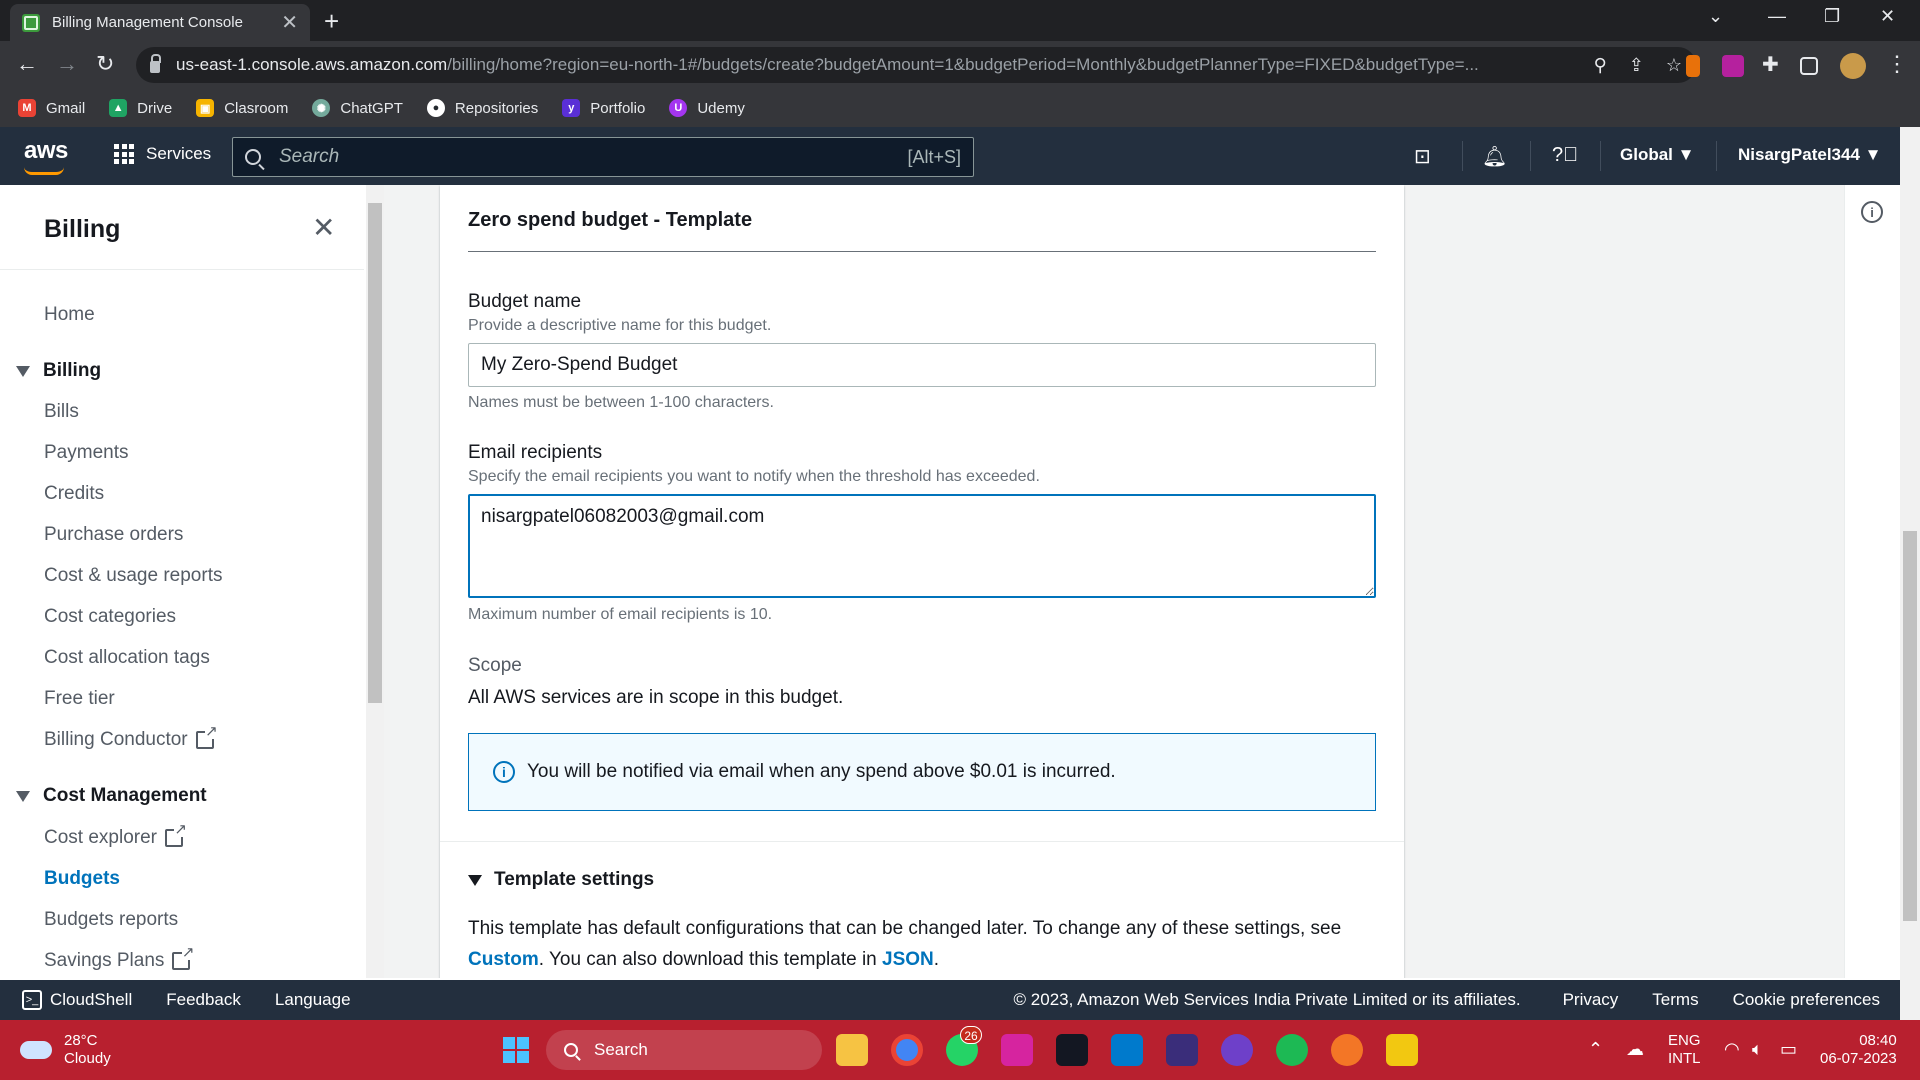 Image resolution: width=1920 pixels, height=1080 pixels. Describe the element at coordinates (1809, 66) in the screenshot. I see `side-panel-icon` at that location.